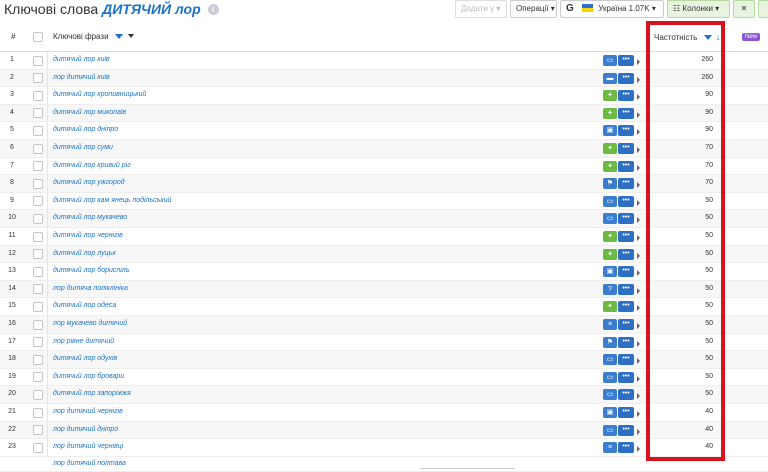 The height and width of the screenshot is (472, 768). Describe the element at coordinates (384, 131) in the screenshot. I see `table-row: 5 дитячий лор дніпро ▣ ••• 90` at that location.